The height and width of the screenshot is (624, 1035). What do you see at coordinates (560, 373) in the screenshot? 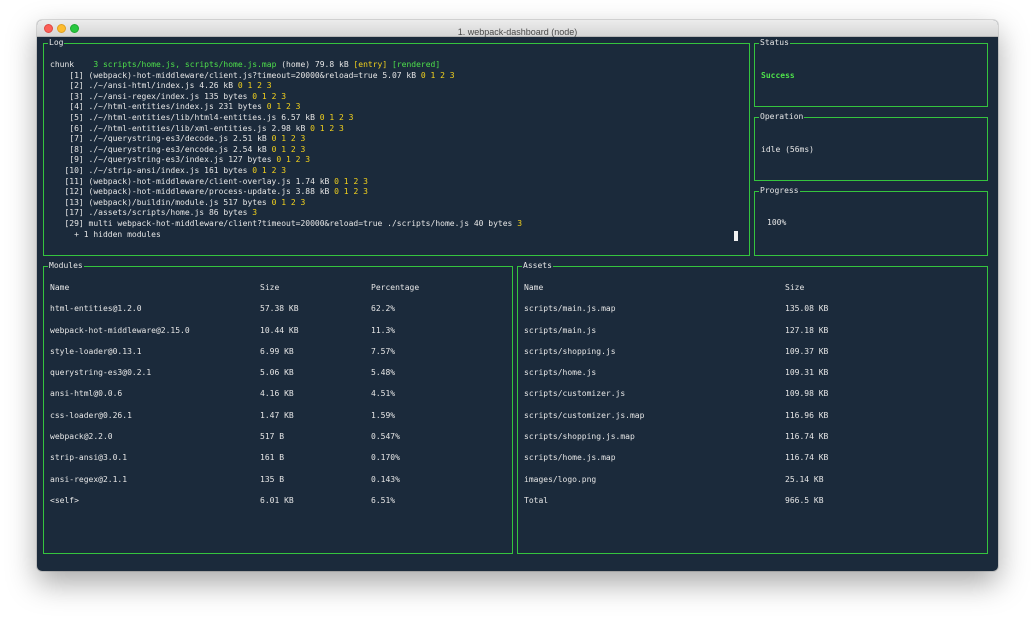
I see `asset-name: scripts/home.js` at bounding box center [560, 373].